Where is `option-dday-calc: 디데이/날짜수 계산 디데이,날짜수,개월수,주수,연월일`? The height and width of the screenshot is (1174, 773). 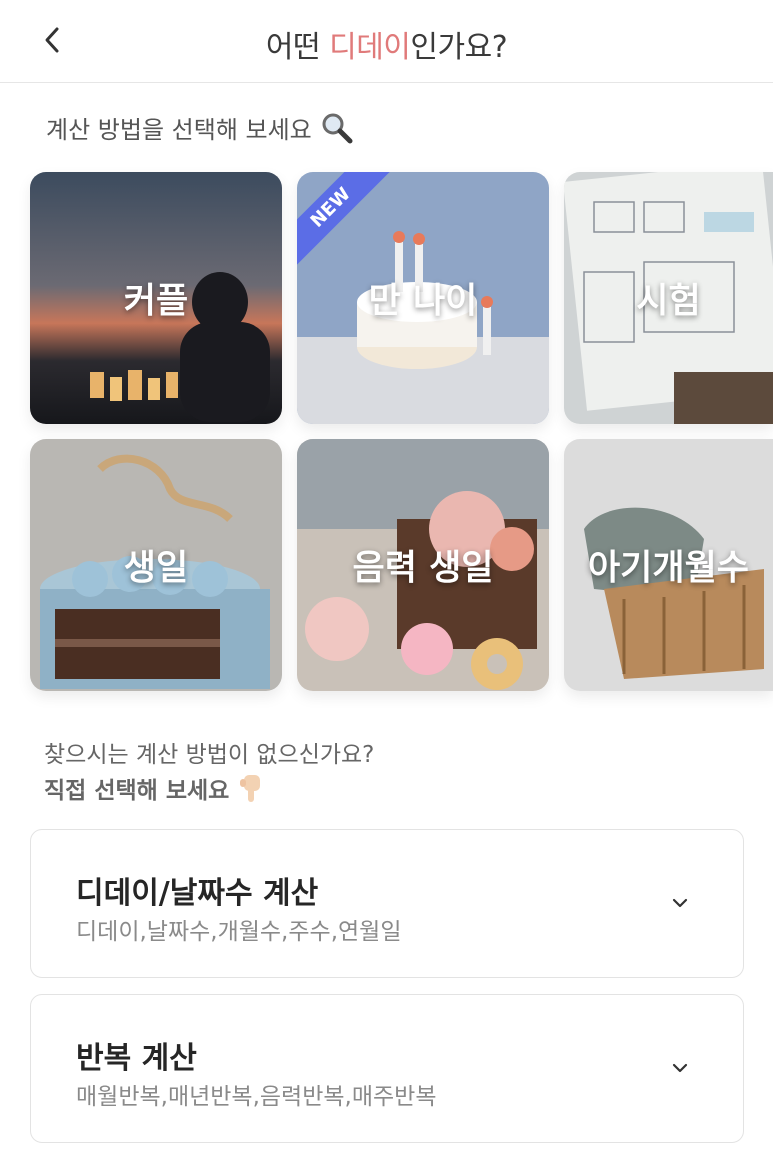 option-dday-calc: 디데이/날짜수 계산 디데이,날짜수,개월수,주수,연월일 is located at coordinates (387, 903).